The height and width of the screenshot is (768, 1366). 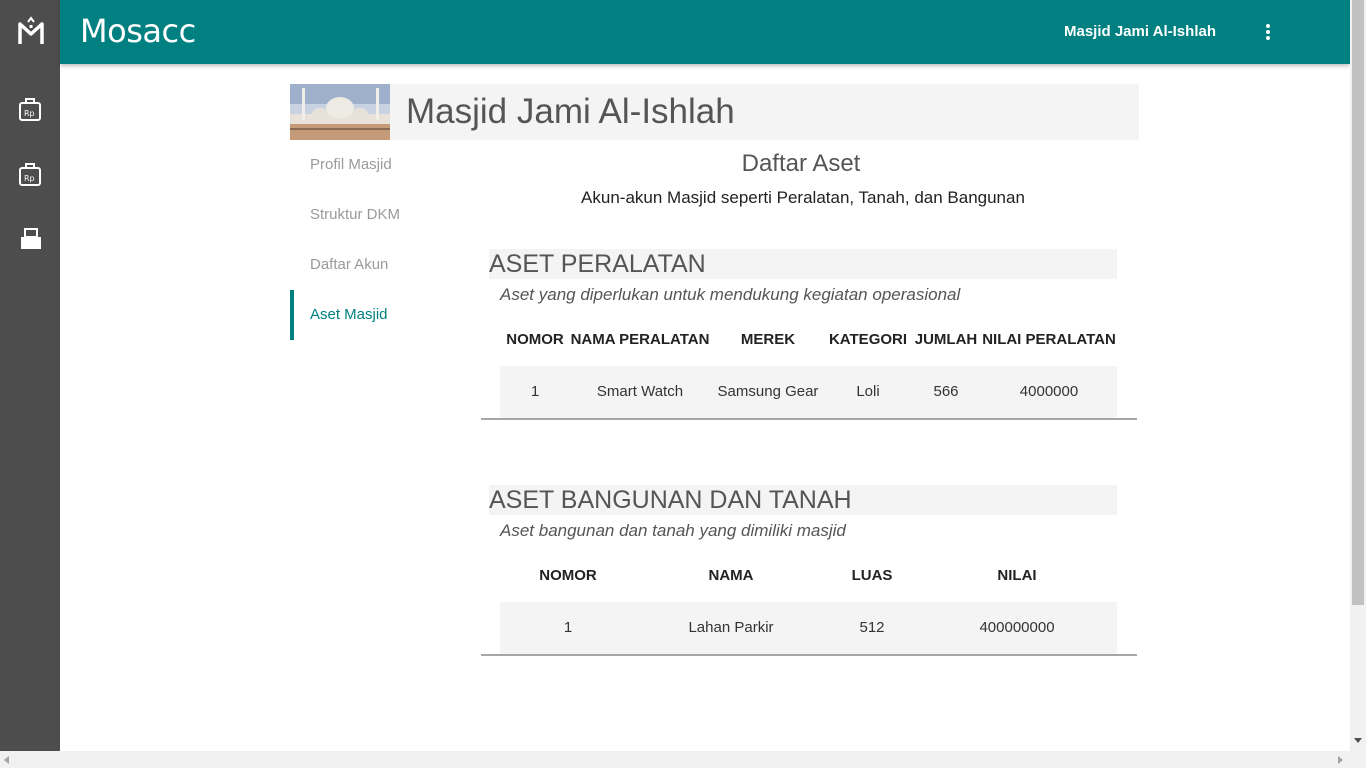 What do you see at coordinates (1358, 302) in the screenshot?
I see `scrollbar-thumb` at bounding box center [1358, 302].